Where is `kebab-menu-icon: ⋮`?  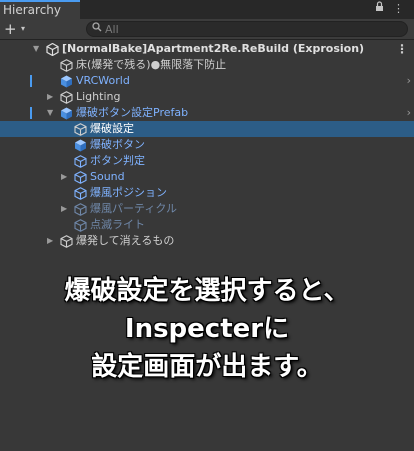 kebab-menu-icon: ⋮ is located at coordinates (401, 8).